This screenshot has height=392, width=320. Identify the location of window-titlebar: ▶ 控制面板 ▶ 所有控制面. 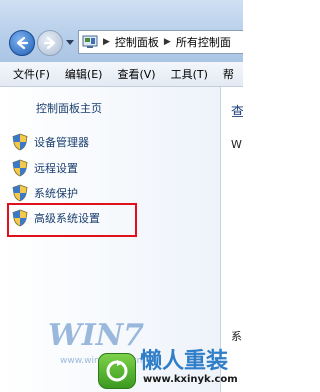
(121, 32).